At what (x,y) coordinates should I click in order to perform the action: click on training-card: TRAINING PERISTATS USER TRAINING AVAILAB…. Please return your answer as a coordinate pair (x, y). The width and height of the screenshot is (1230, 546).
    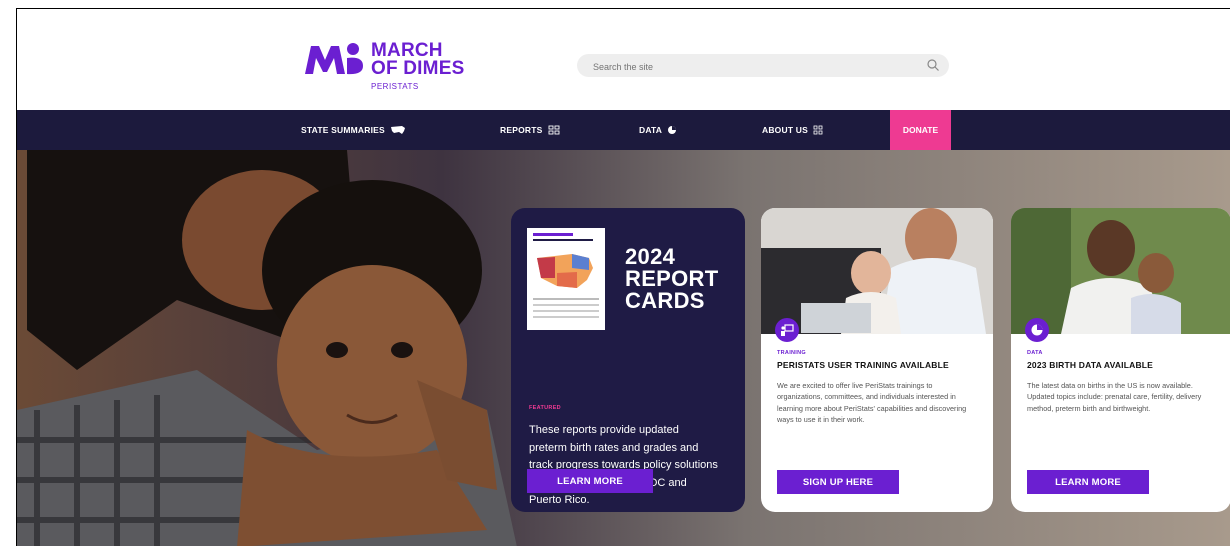
    Looking at the image, I should click on (877, 360).